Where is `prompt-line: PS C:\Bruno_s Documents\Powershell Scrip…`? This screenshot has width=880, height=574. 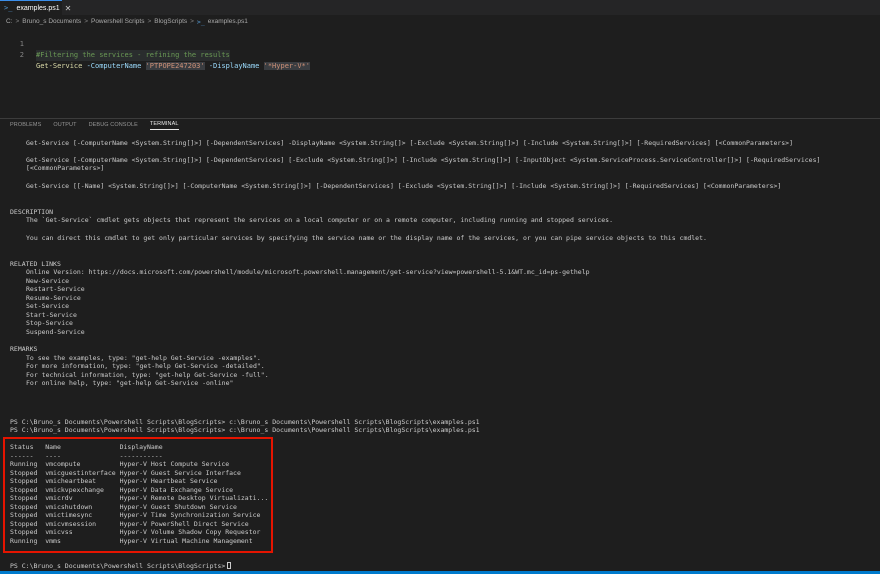 prompt-line: PS C:\Bruno_s Documents\Powershell Scrip… is located at coordinates (245, 430).